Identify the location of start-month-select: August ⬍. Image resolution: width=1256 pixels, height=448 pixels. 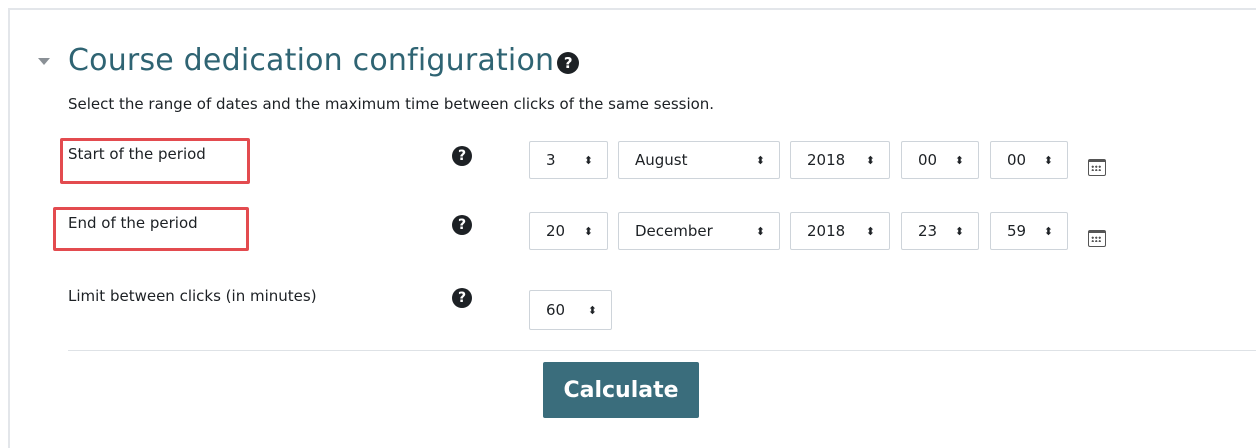
(699, 160).